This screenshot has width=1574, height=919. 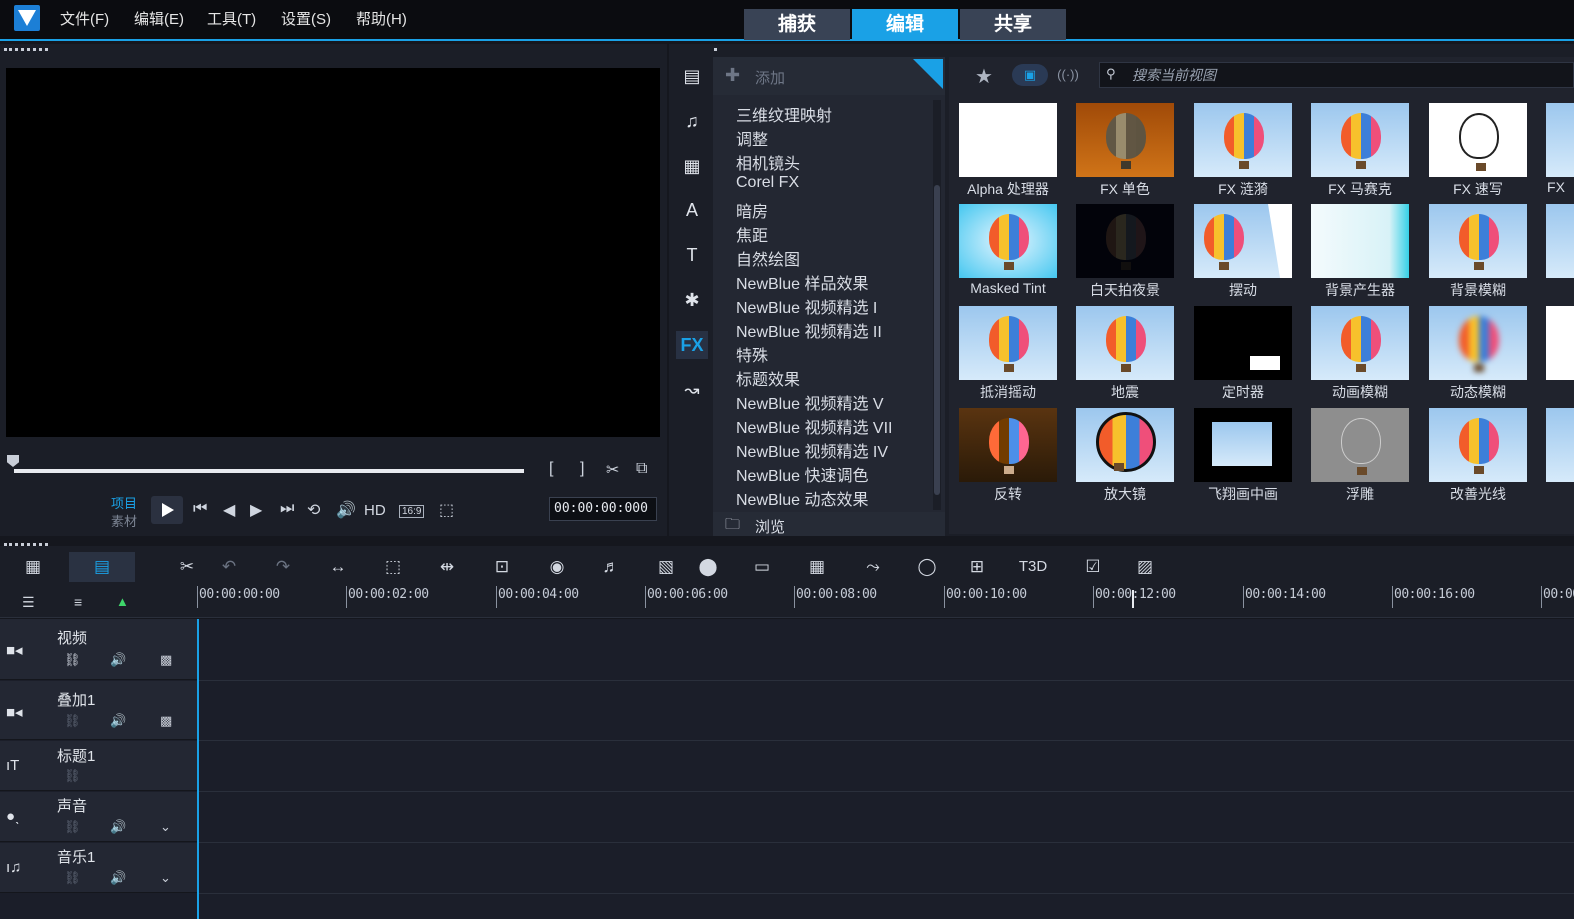 I want to click on effect-thumbnail: 抵消摇动, so click(x=1008, y=352).